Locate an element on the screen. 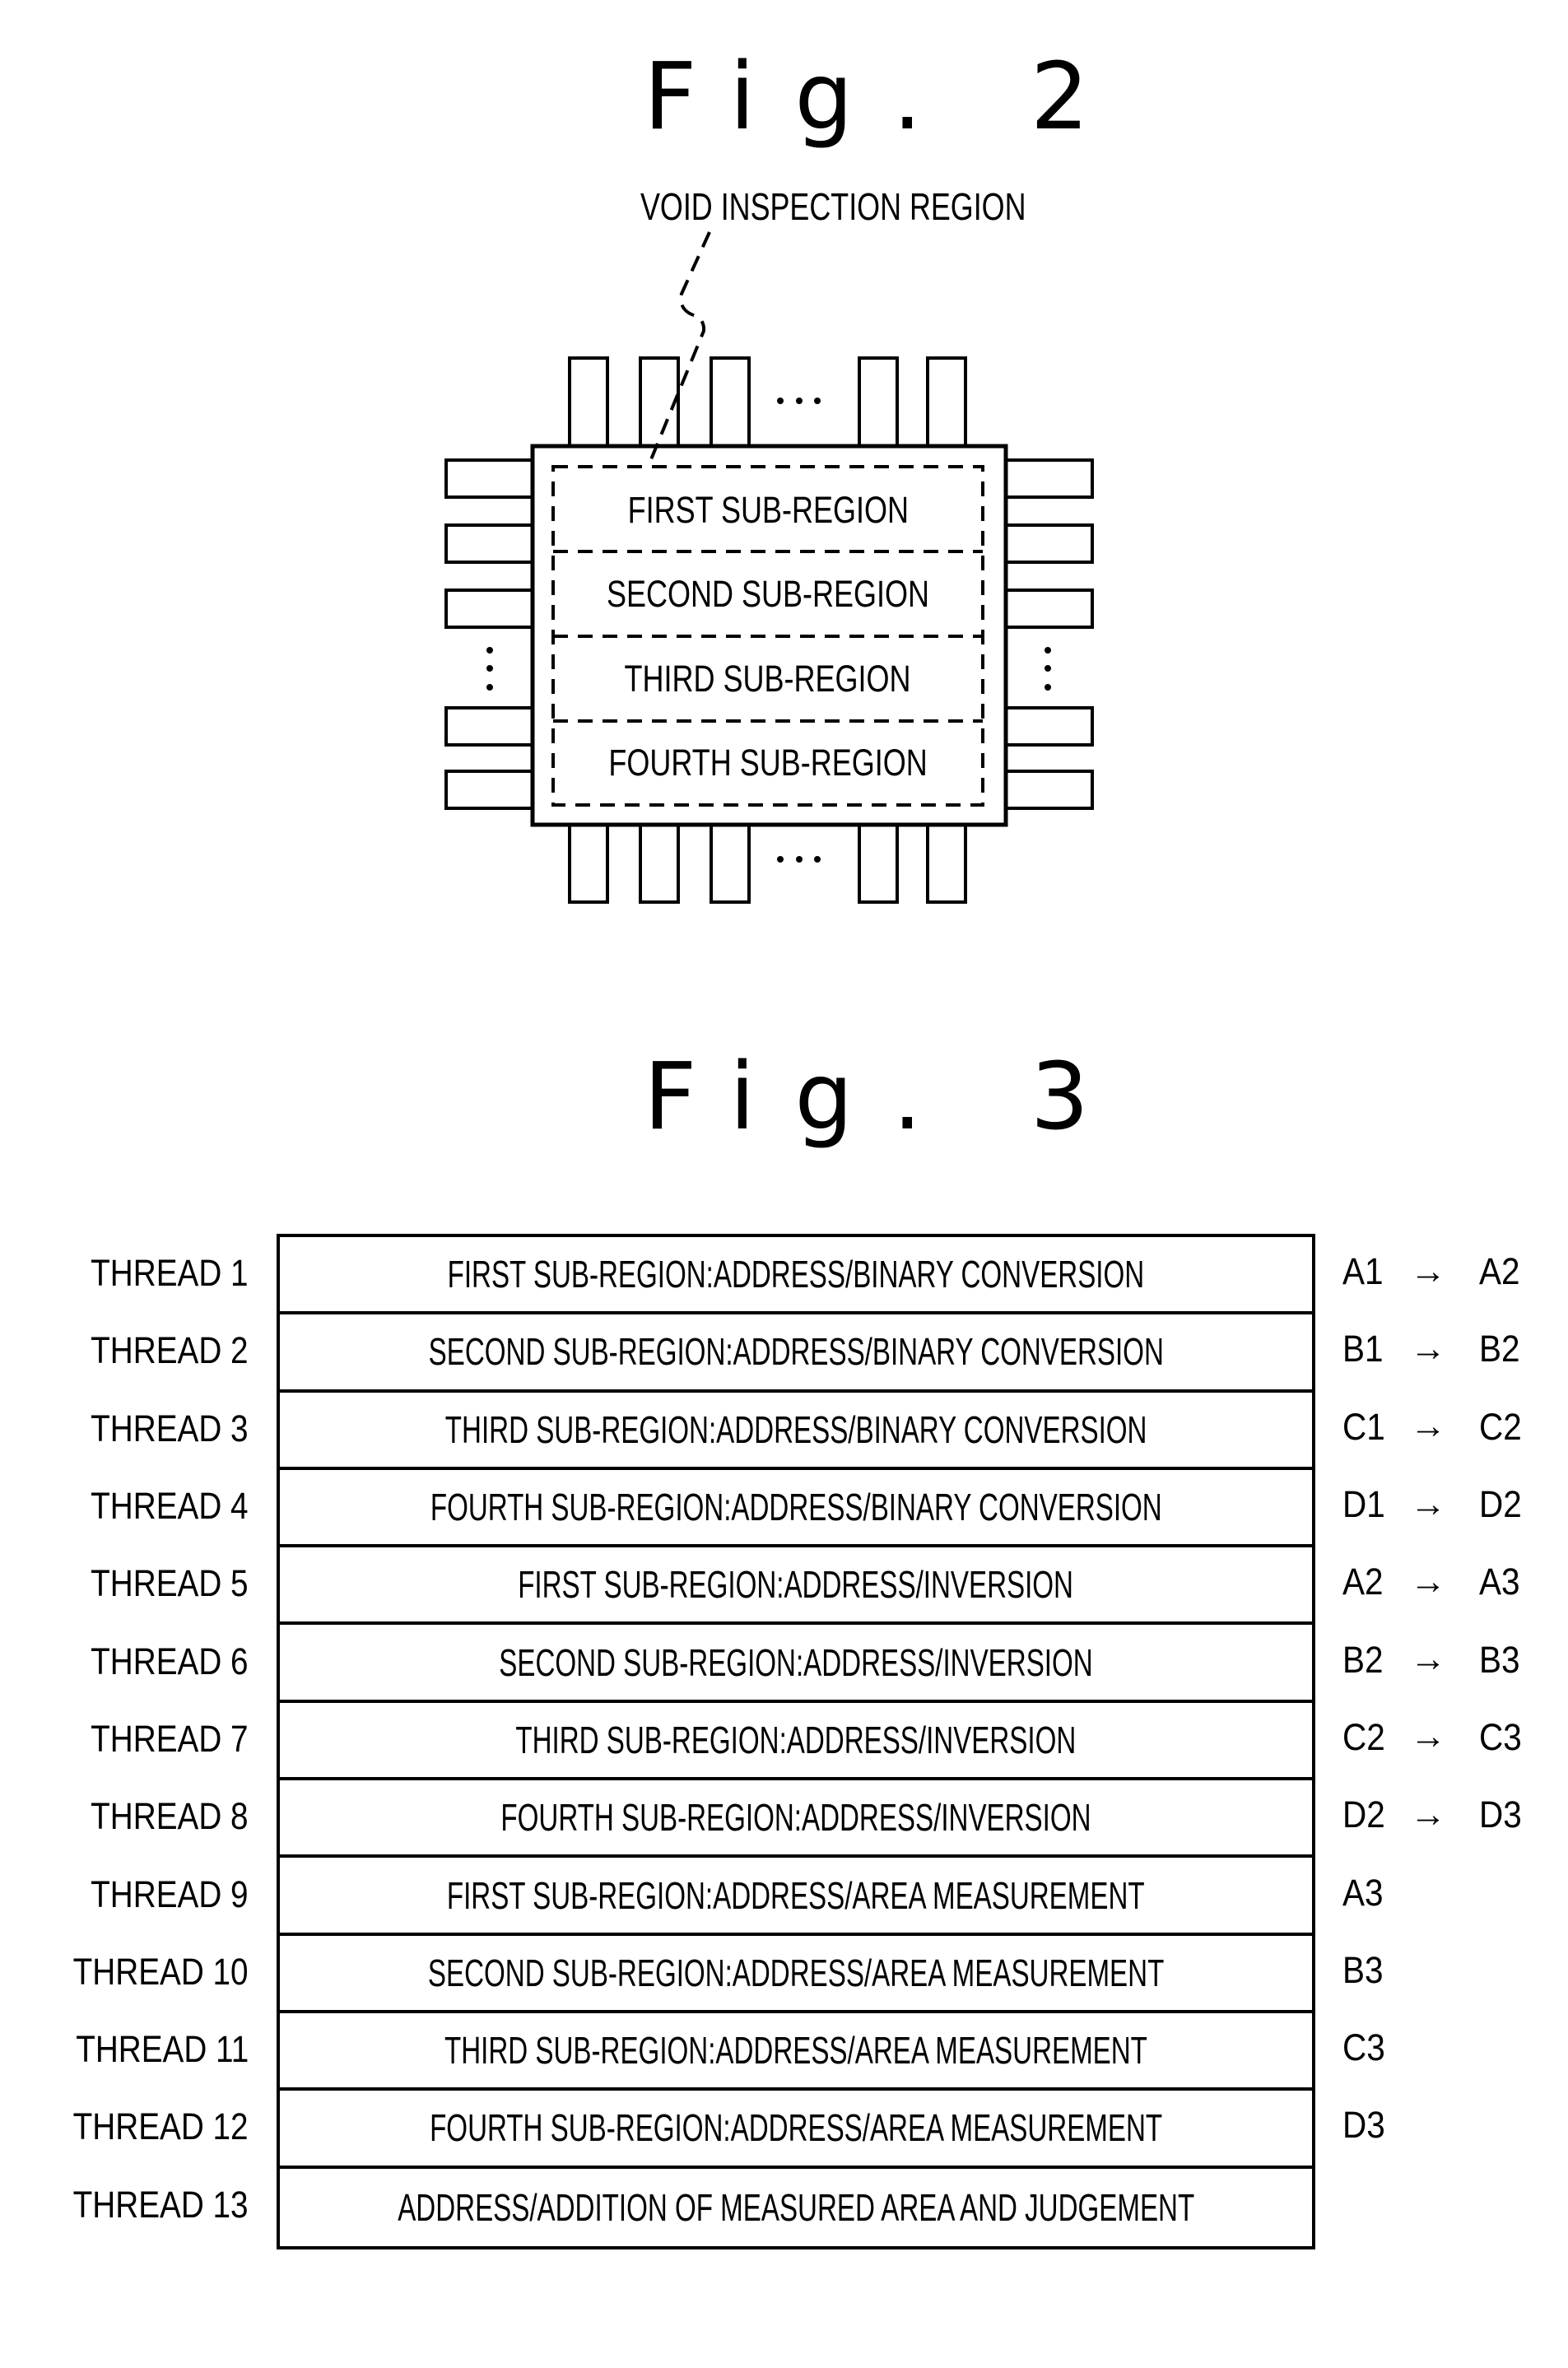 The image size is (1568, 2368). data-flow: B2 → B3 is located at coordinates (1433, 1659).